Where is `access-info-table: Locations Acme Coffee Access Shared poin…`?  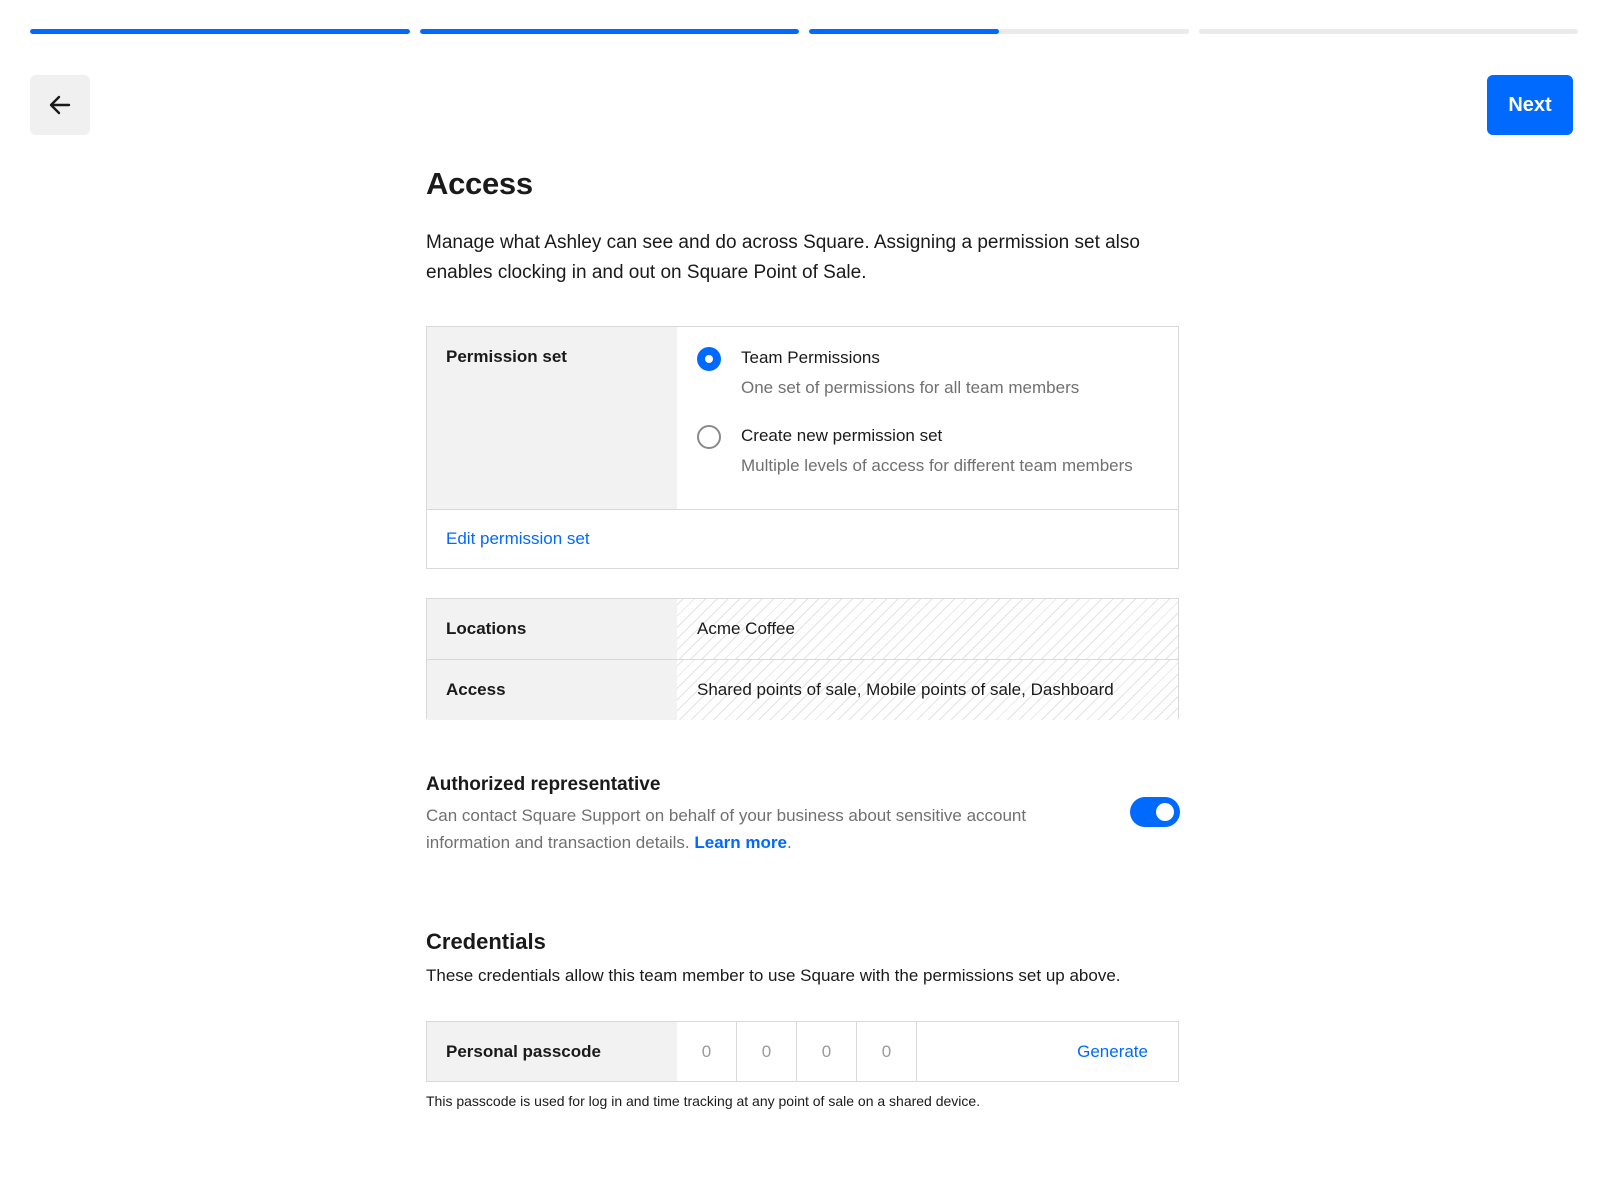
access-info-table: Locations Acme Coffee Access Shared poin… is located at coordinates (802, 659).